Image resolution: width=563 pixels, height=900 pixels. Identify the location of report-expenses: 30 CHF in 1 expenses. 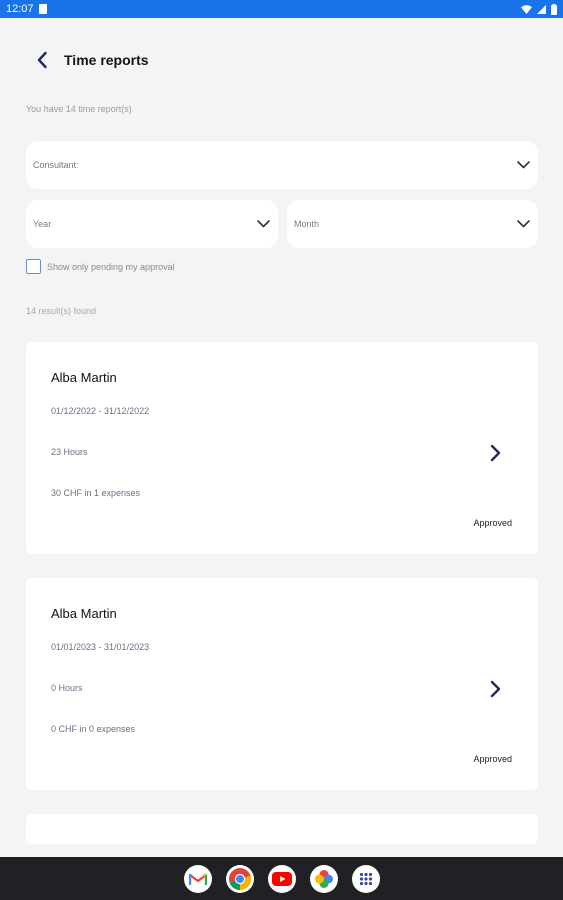
(96, 493).